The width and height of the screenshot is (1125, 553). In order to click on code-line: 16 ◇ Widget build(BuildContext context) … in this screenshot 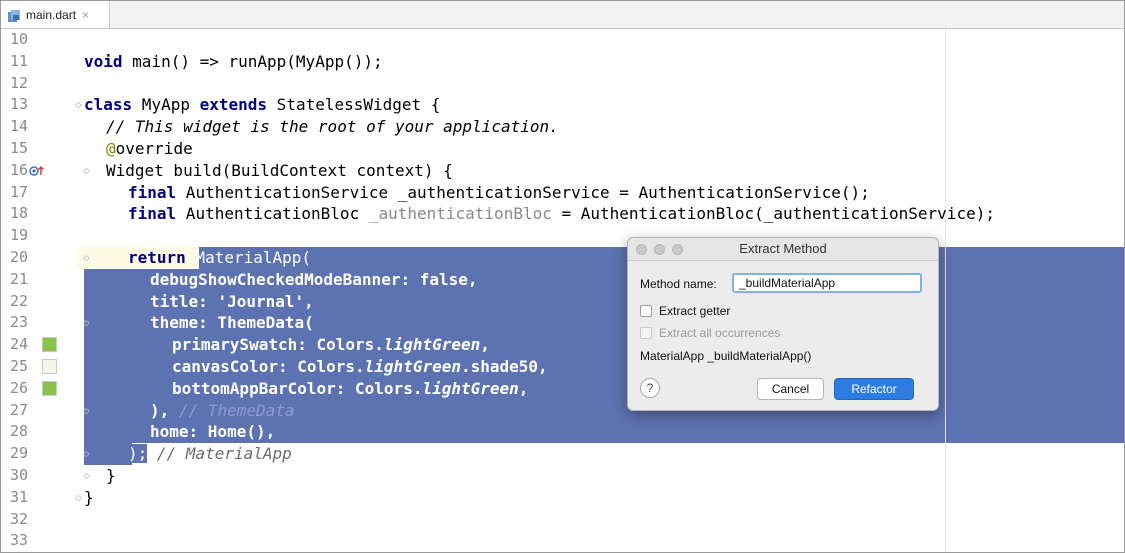, I will do `click(562, 171)`.